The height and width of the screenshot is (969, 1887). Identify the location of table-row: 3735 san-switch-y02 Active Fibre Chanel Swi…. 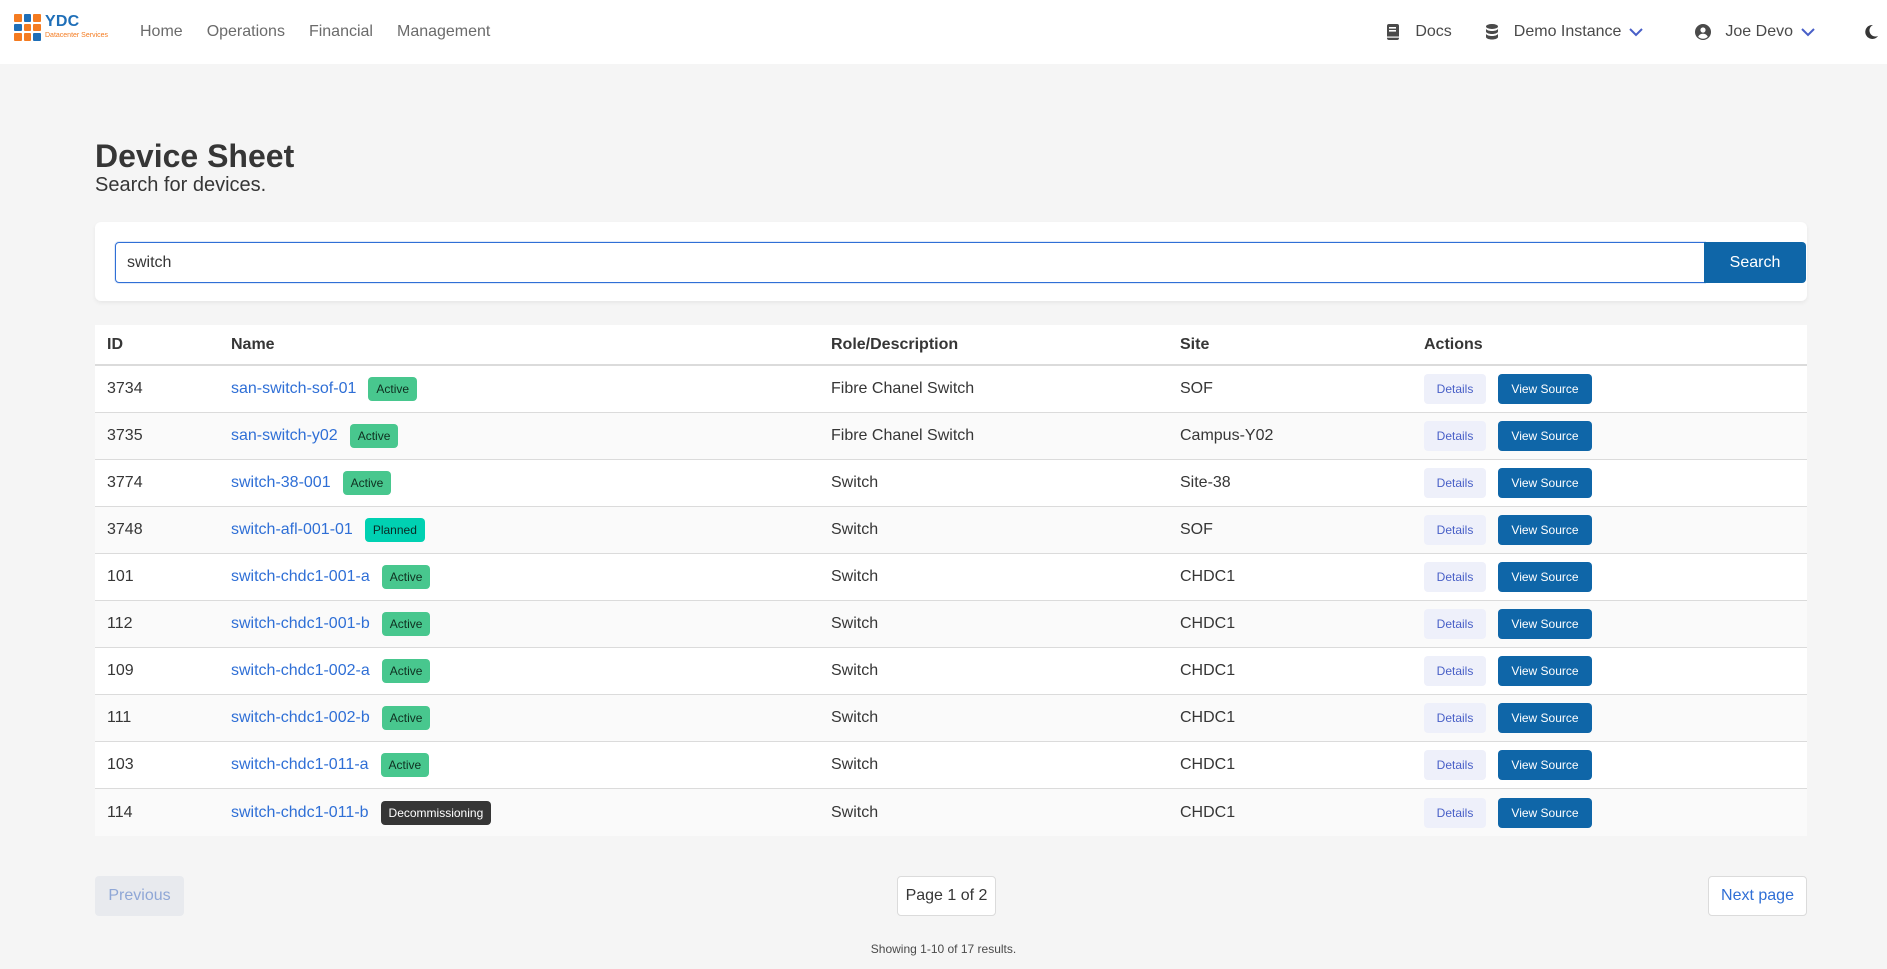
(951, 436).